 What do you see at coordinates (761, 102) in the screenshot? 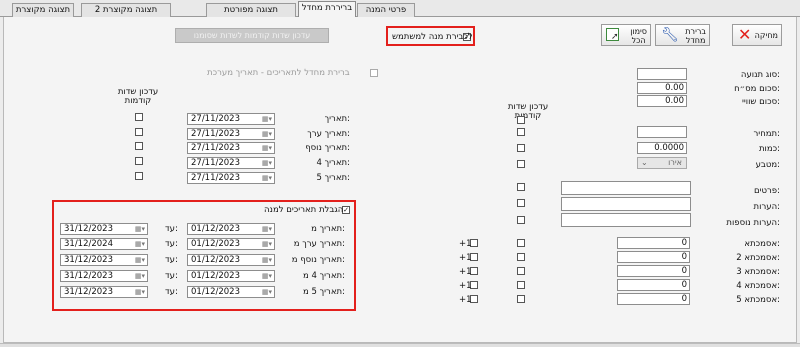
I see `total-net-label: סכום שוויי:` at bounding box center [761, 102].